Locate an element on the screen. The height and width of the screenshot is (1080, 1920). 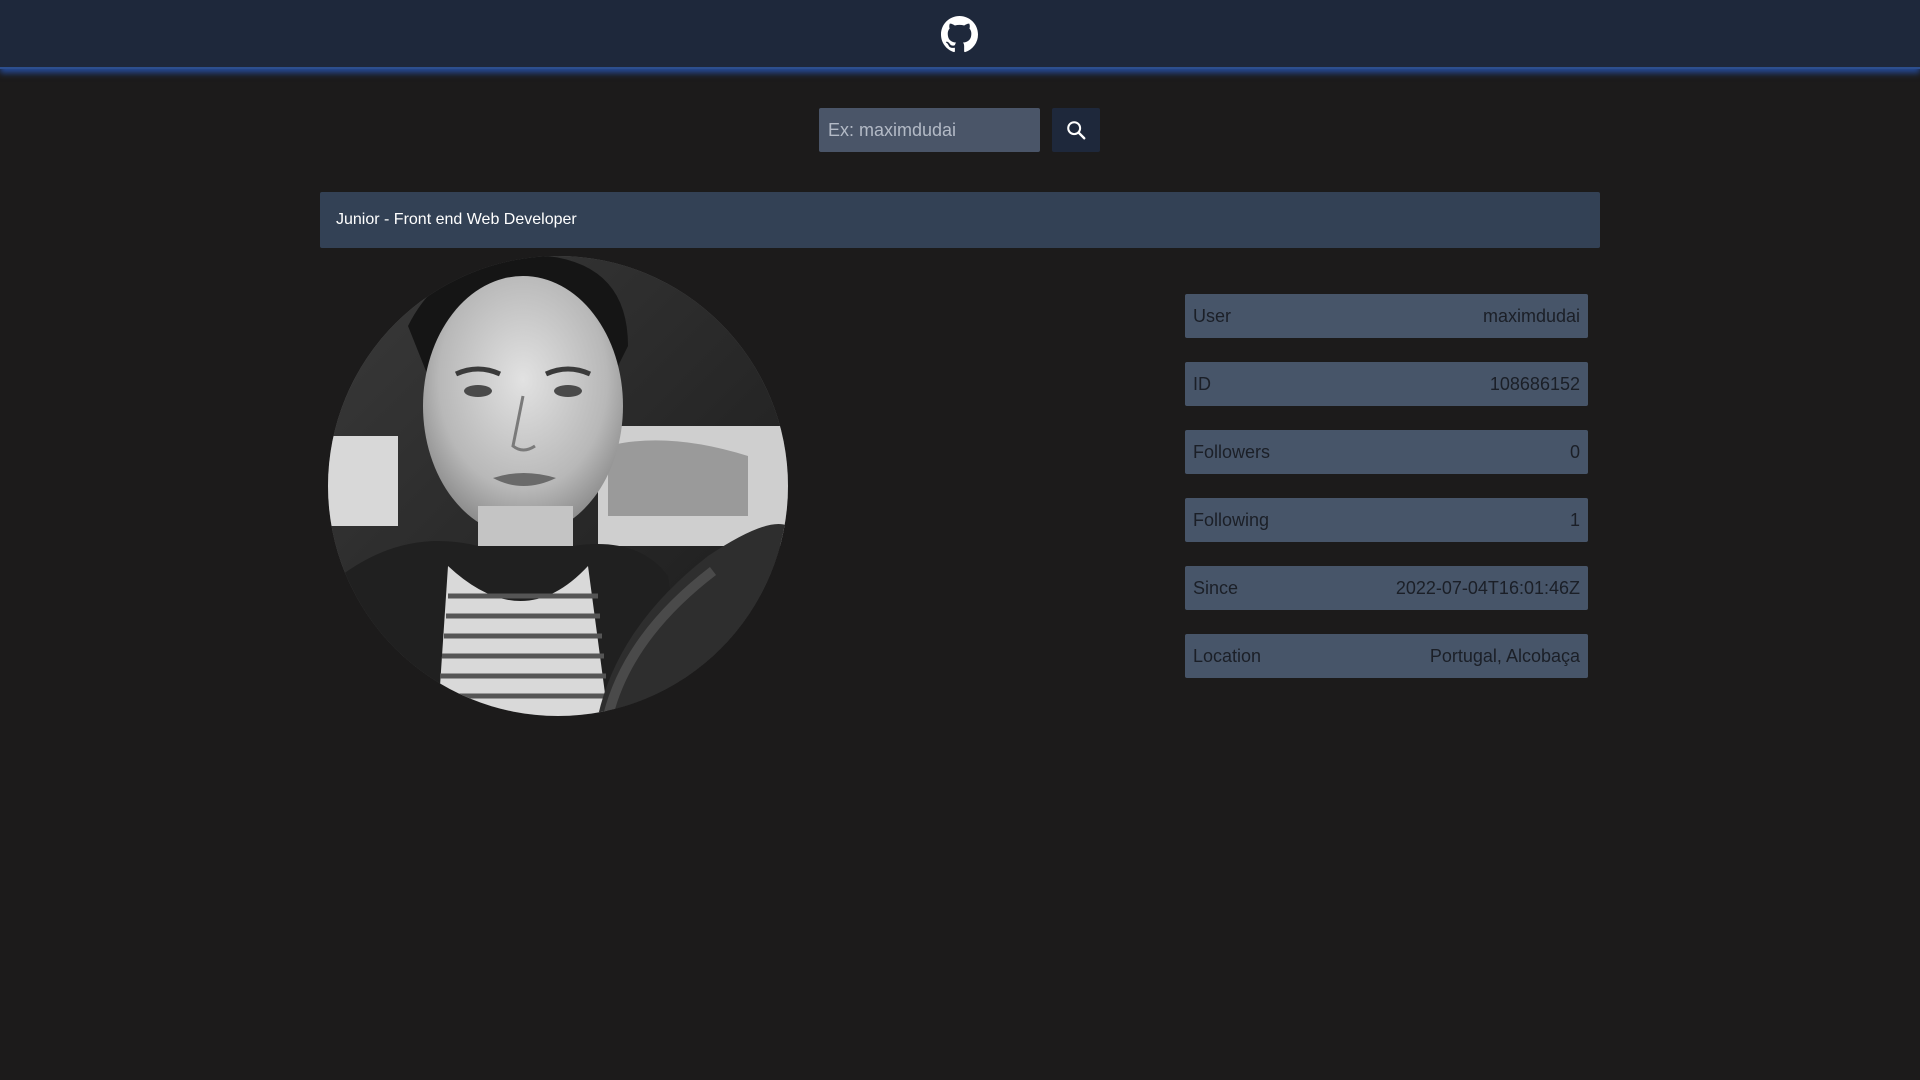
github-icon is located at coordinates (959, 34).